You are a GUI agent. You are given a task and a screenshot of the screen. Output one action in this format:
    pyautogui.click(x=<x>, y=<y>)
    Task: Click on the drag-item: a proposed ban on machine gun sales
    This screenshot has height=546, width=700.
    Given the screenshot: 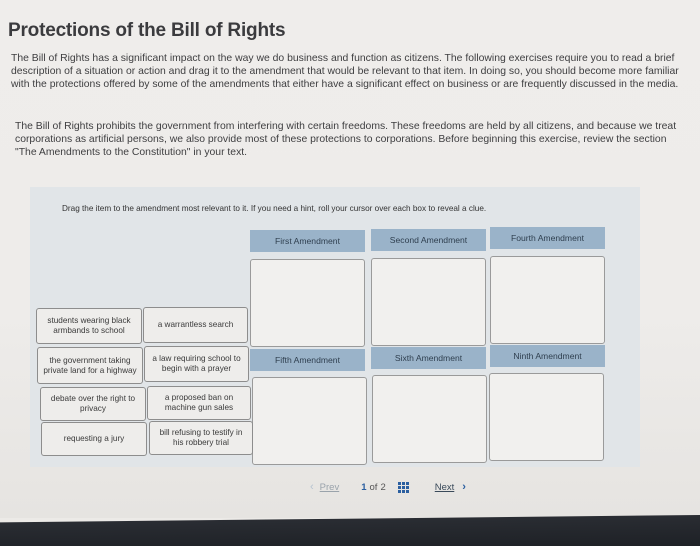 What is the action you would take?
    pyautogui.click(x=199, y=403)
    